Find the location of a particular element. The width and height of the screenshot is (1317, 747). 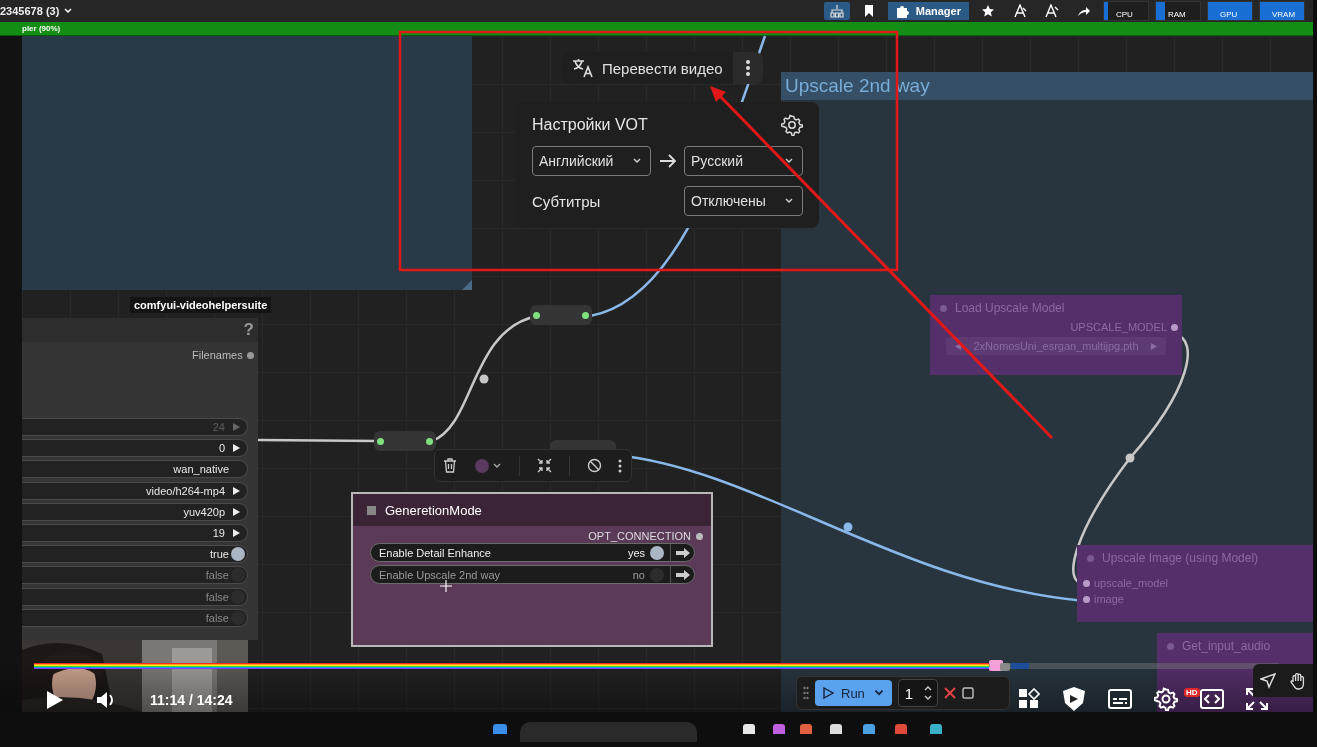

progress-track is located at coordinates (656, 666).